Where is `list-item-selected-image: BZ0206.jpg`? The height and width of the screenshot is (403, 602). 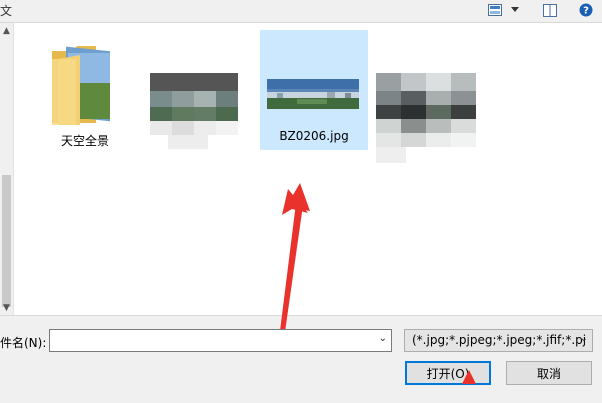
list-item-selected-image: BZ0206.jpg is located at coordinates (314, 90).